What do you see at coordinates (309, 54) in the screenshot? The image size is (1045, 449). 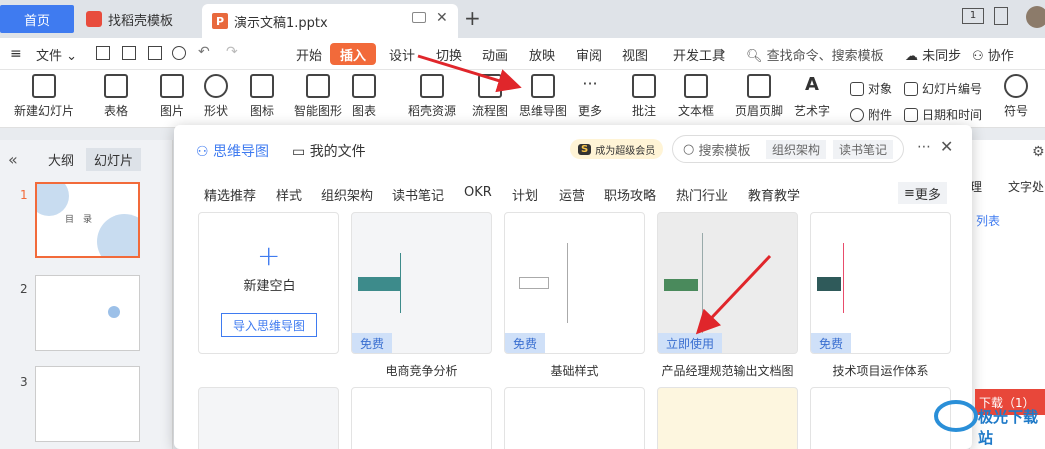 I see `menu-start: 开始` at bounding box center [309, 54].